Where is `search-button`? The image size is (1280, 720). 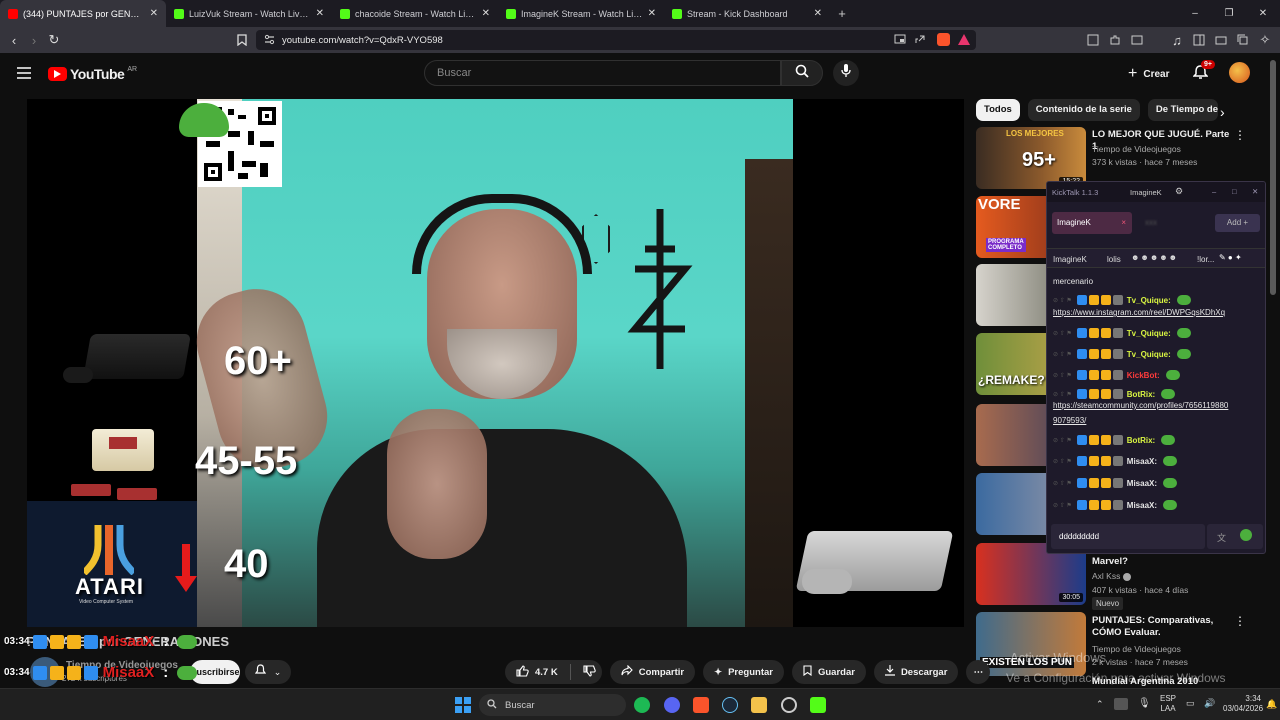 search-button is located at coordinates (802, 73).